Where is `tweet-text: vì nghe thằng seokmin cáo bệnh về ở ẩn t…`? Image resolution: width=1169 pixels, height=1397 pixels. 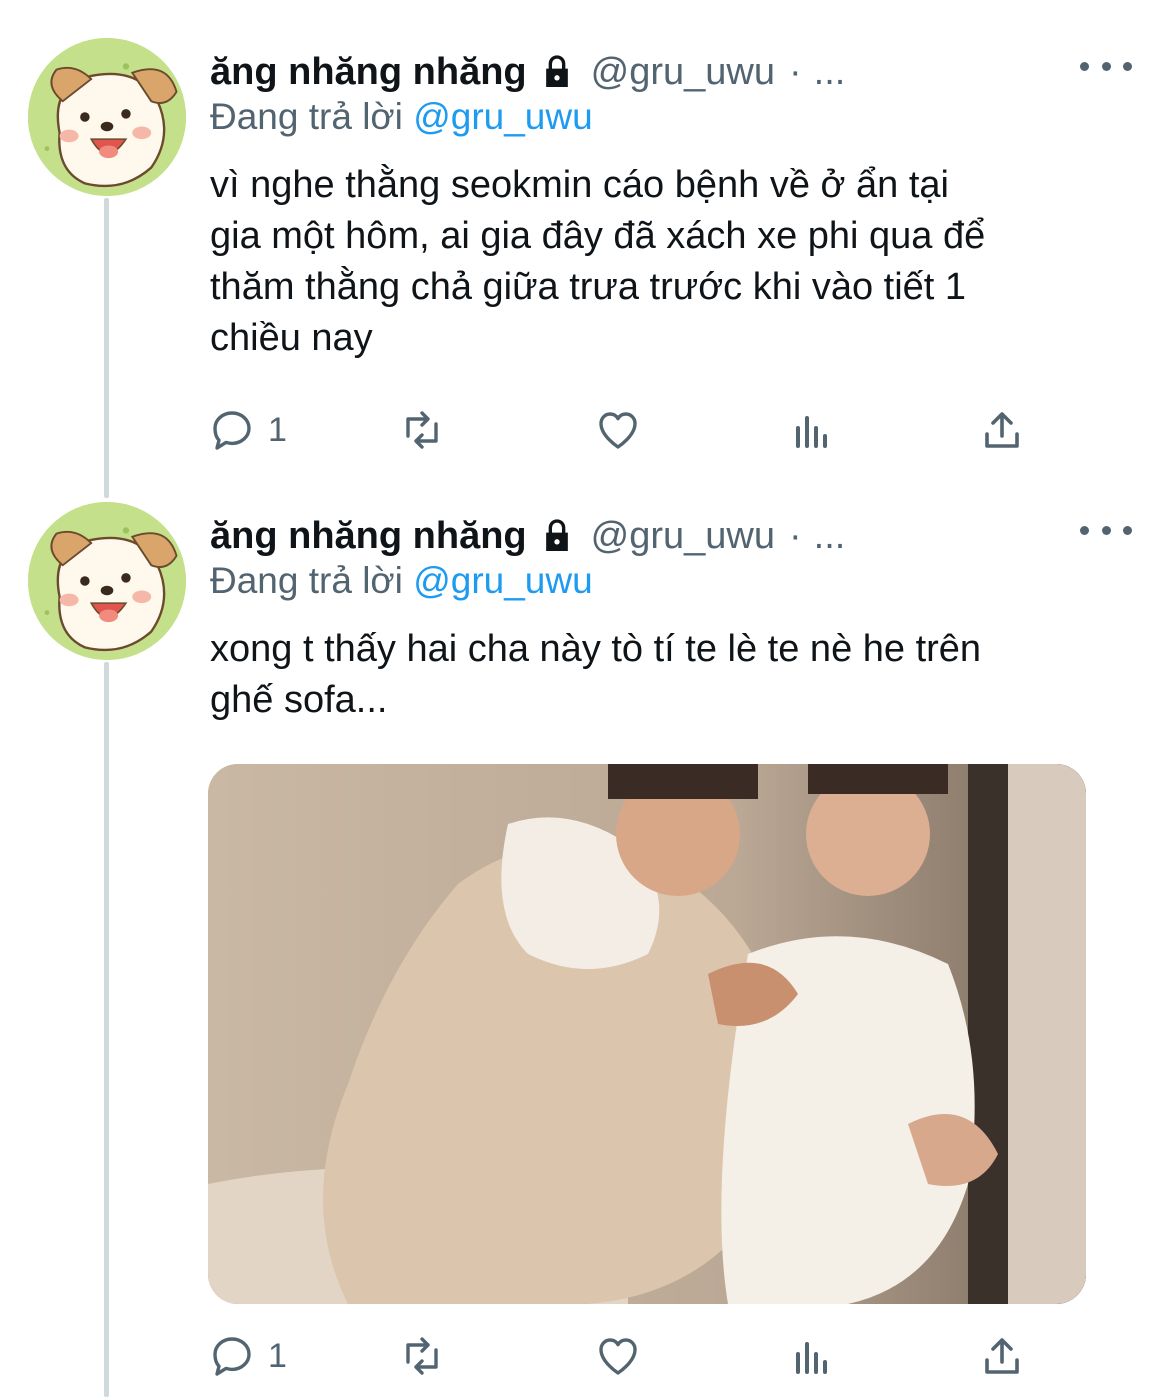 tweet-text: vì nghe thằng seokmin cáo bệnh về ở ẩn t… is located at coordinates (598, 261).